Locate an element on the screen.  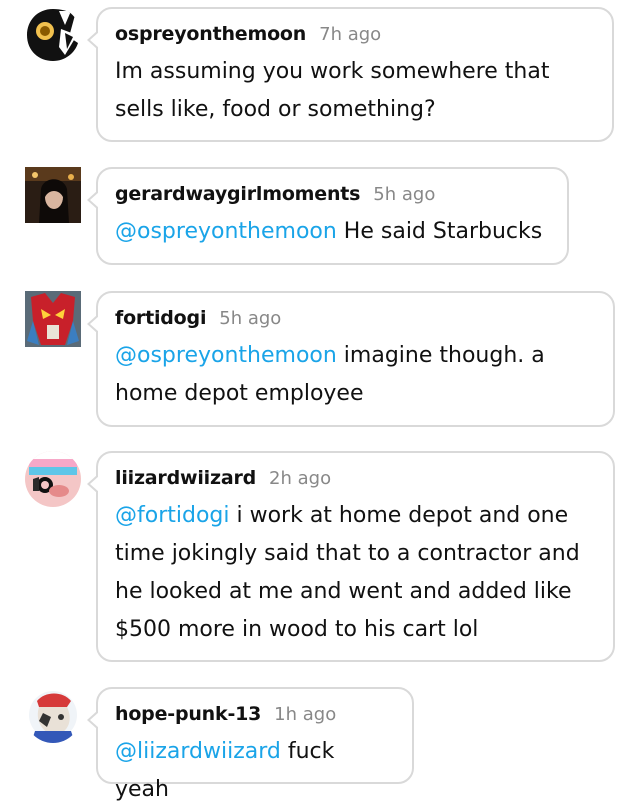
comment-meta: gerardwaygirlmoments 5h ago is located at coordinates (332, 194).